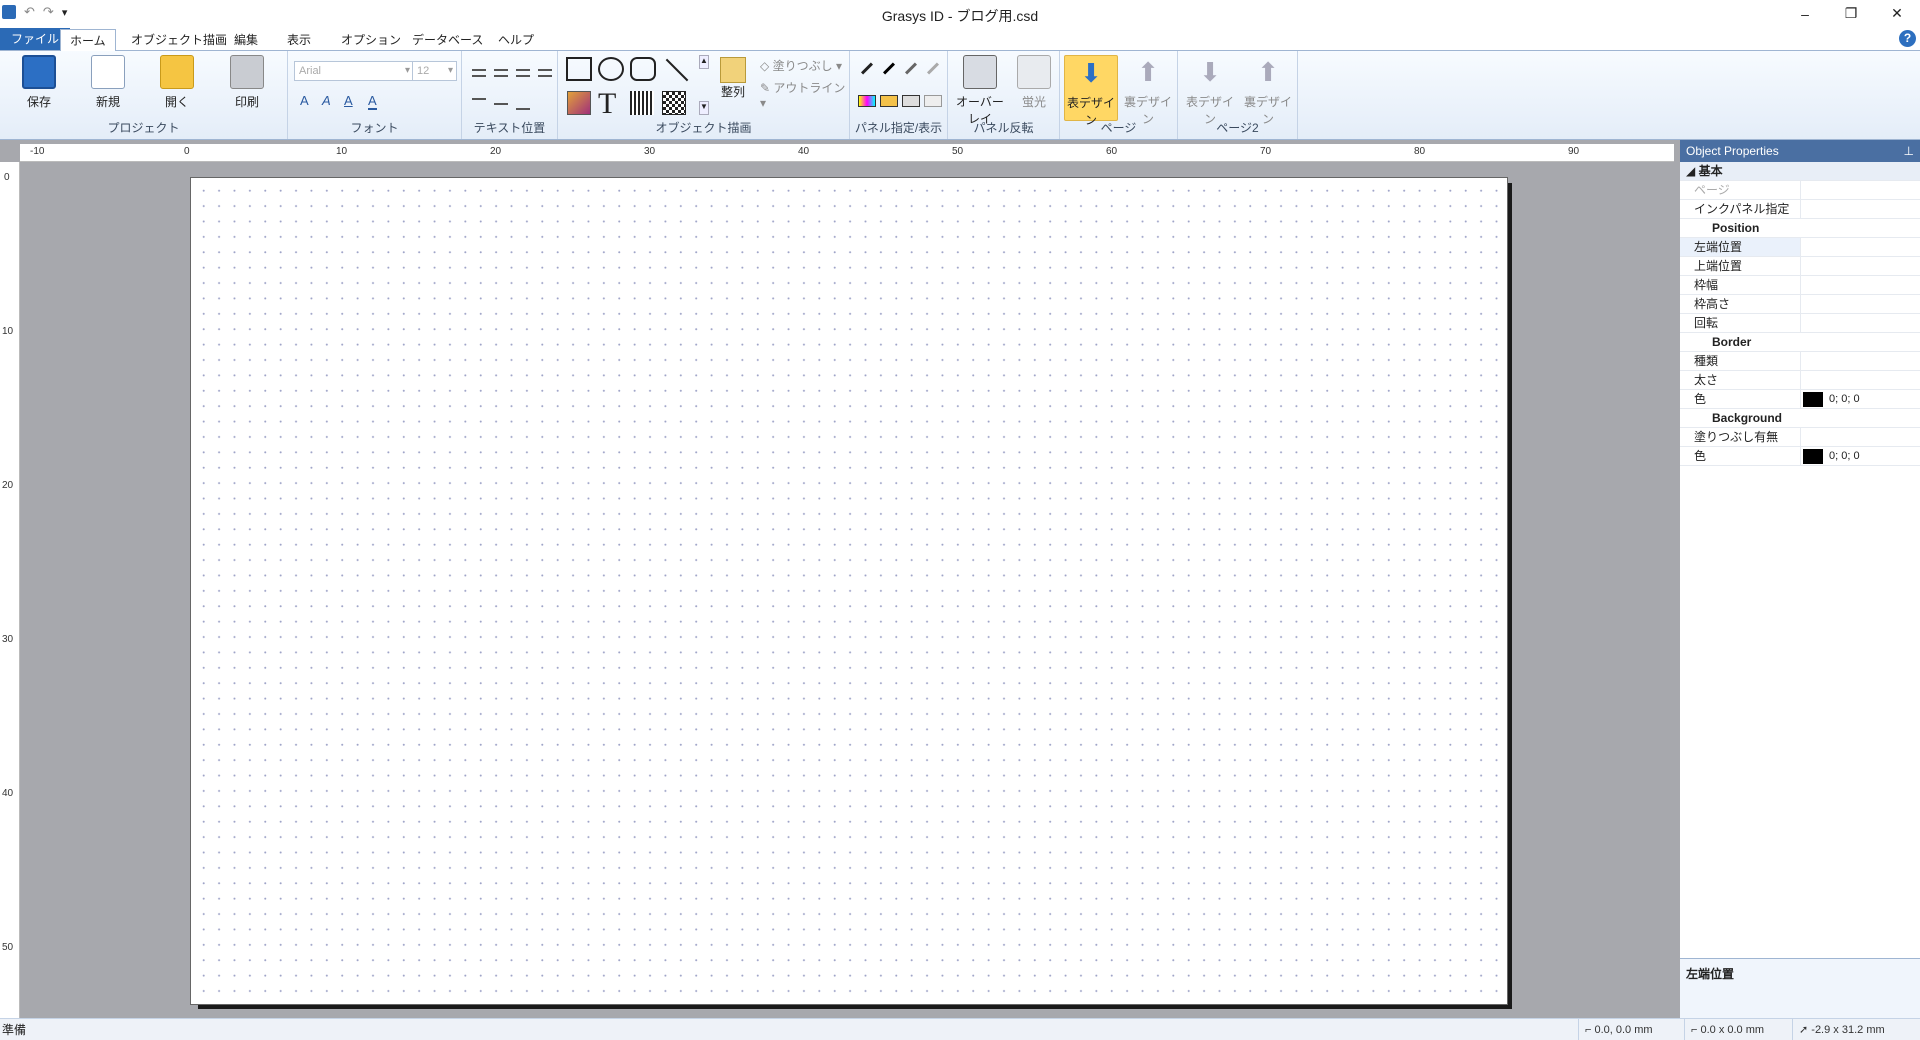 The height and width of the screenshot is (1040, 1920). Describe the element at coordinates (579, 69) in the screenshot. I see `rectangle-tool-icon` at that location.